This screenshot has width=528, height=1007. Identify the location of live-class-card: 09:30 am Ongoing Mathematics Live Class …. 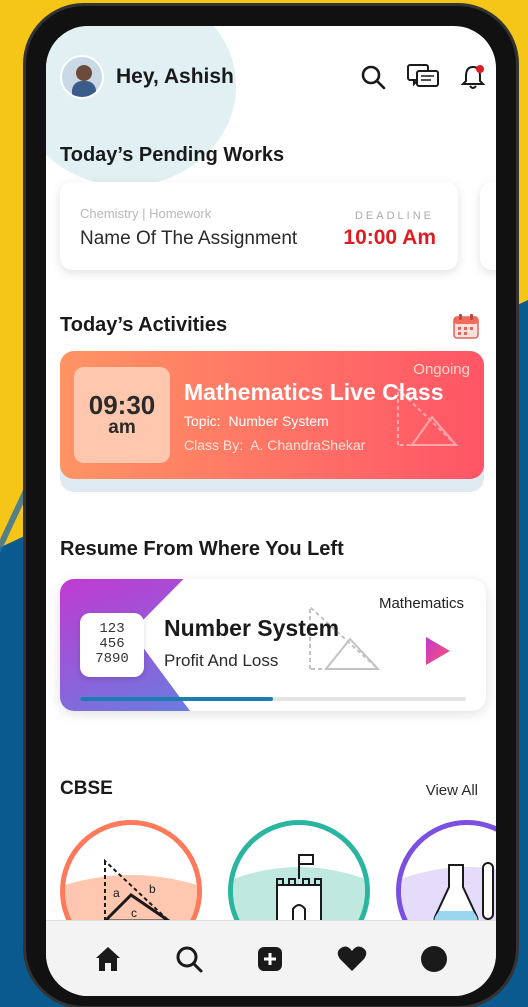
(272, 415).